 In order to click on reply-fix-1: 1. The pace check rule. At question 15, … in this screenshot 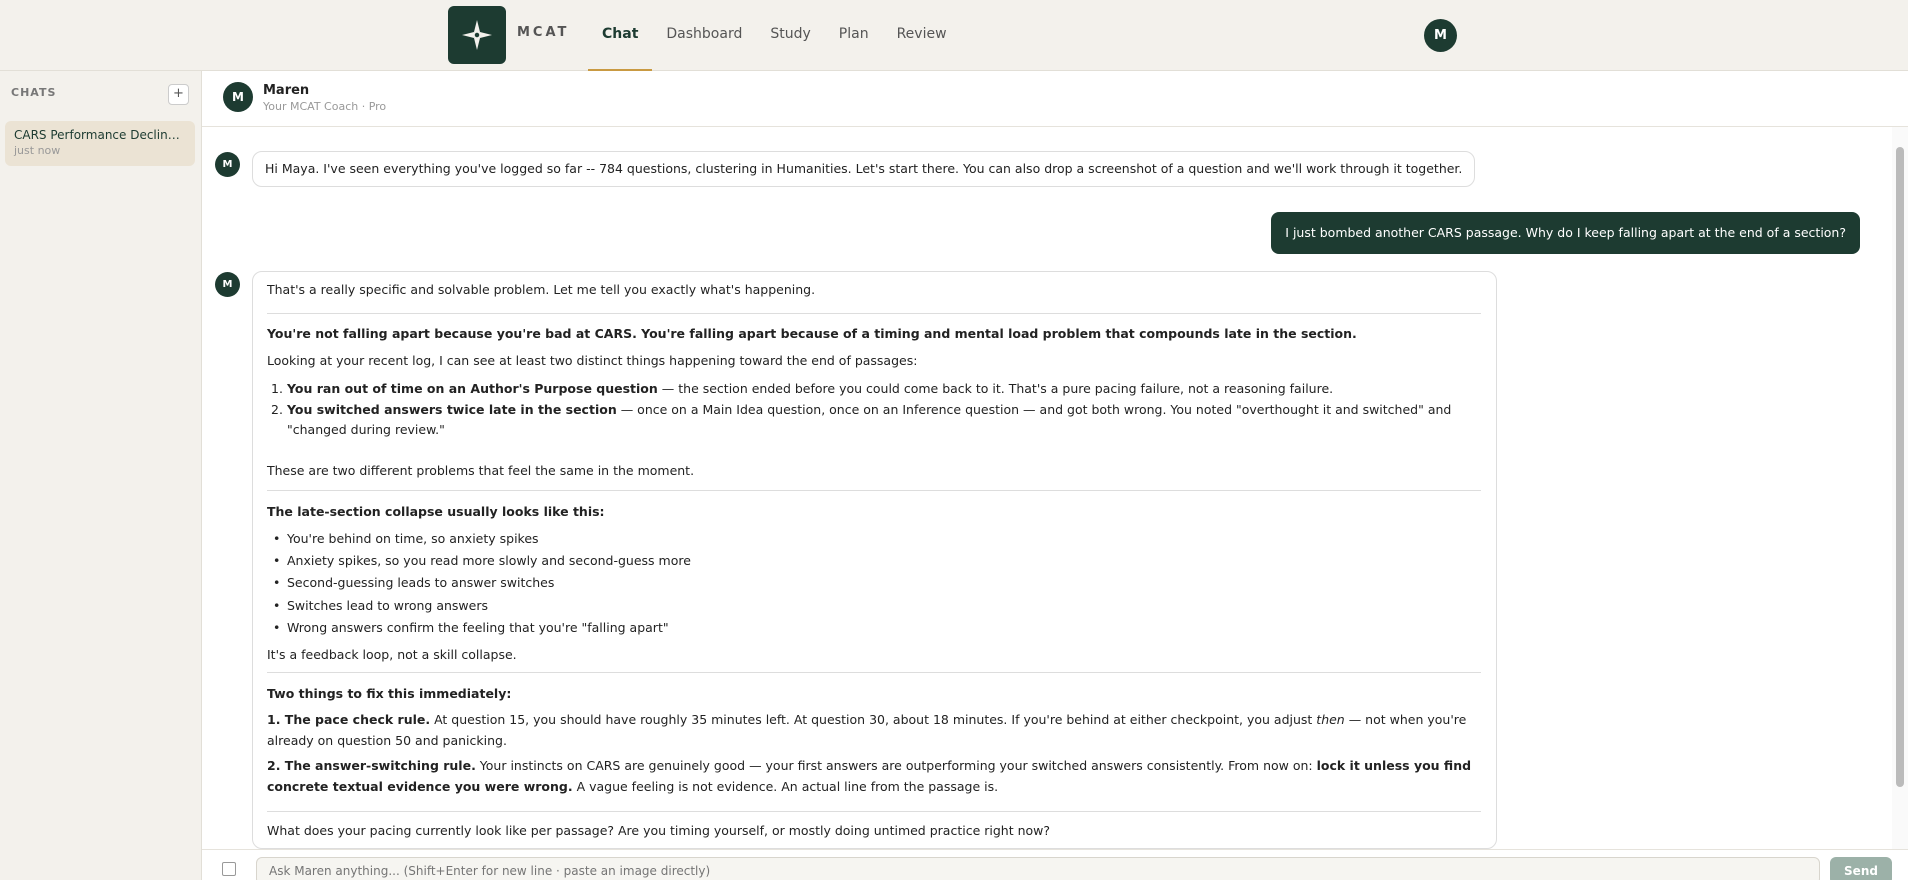, I will do `click(874, 730)`.